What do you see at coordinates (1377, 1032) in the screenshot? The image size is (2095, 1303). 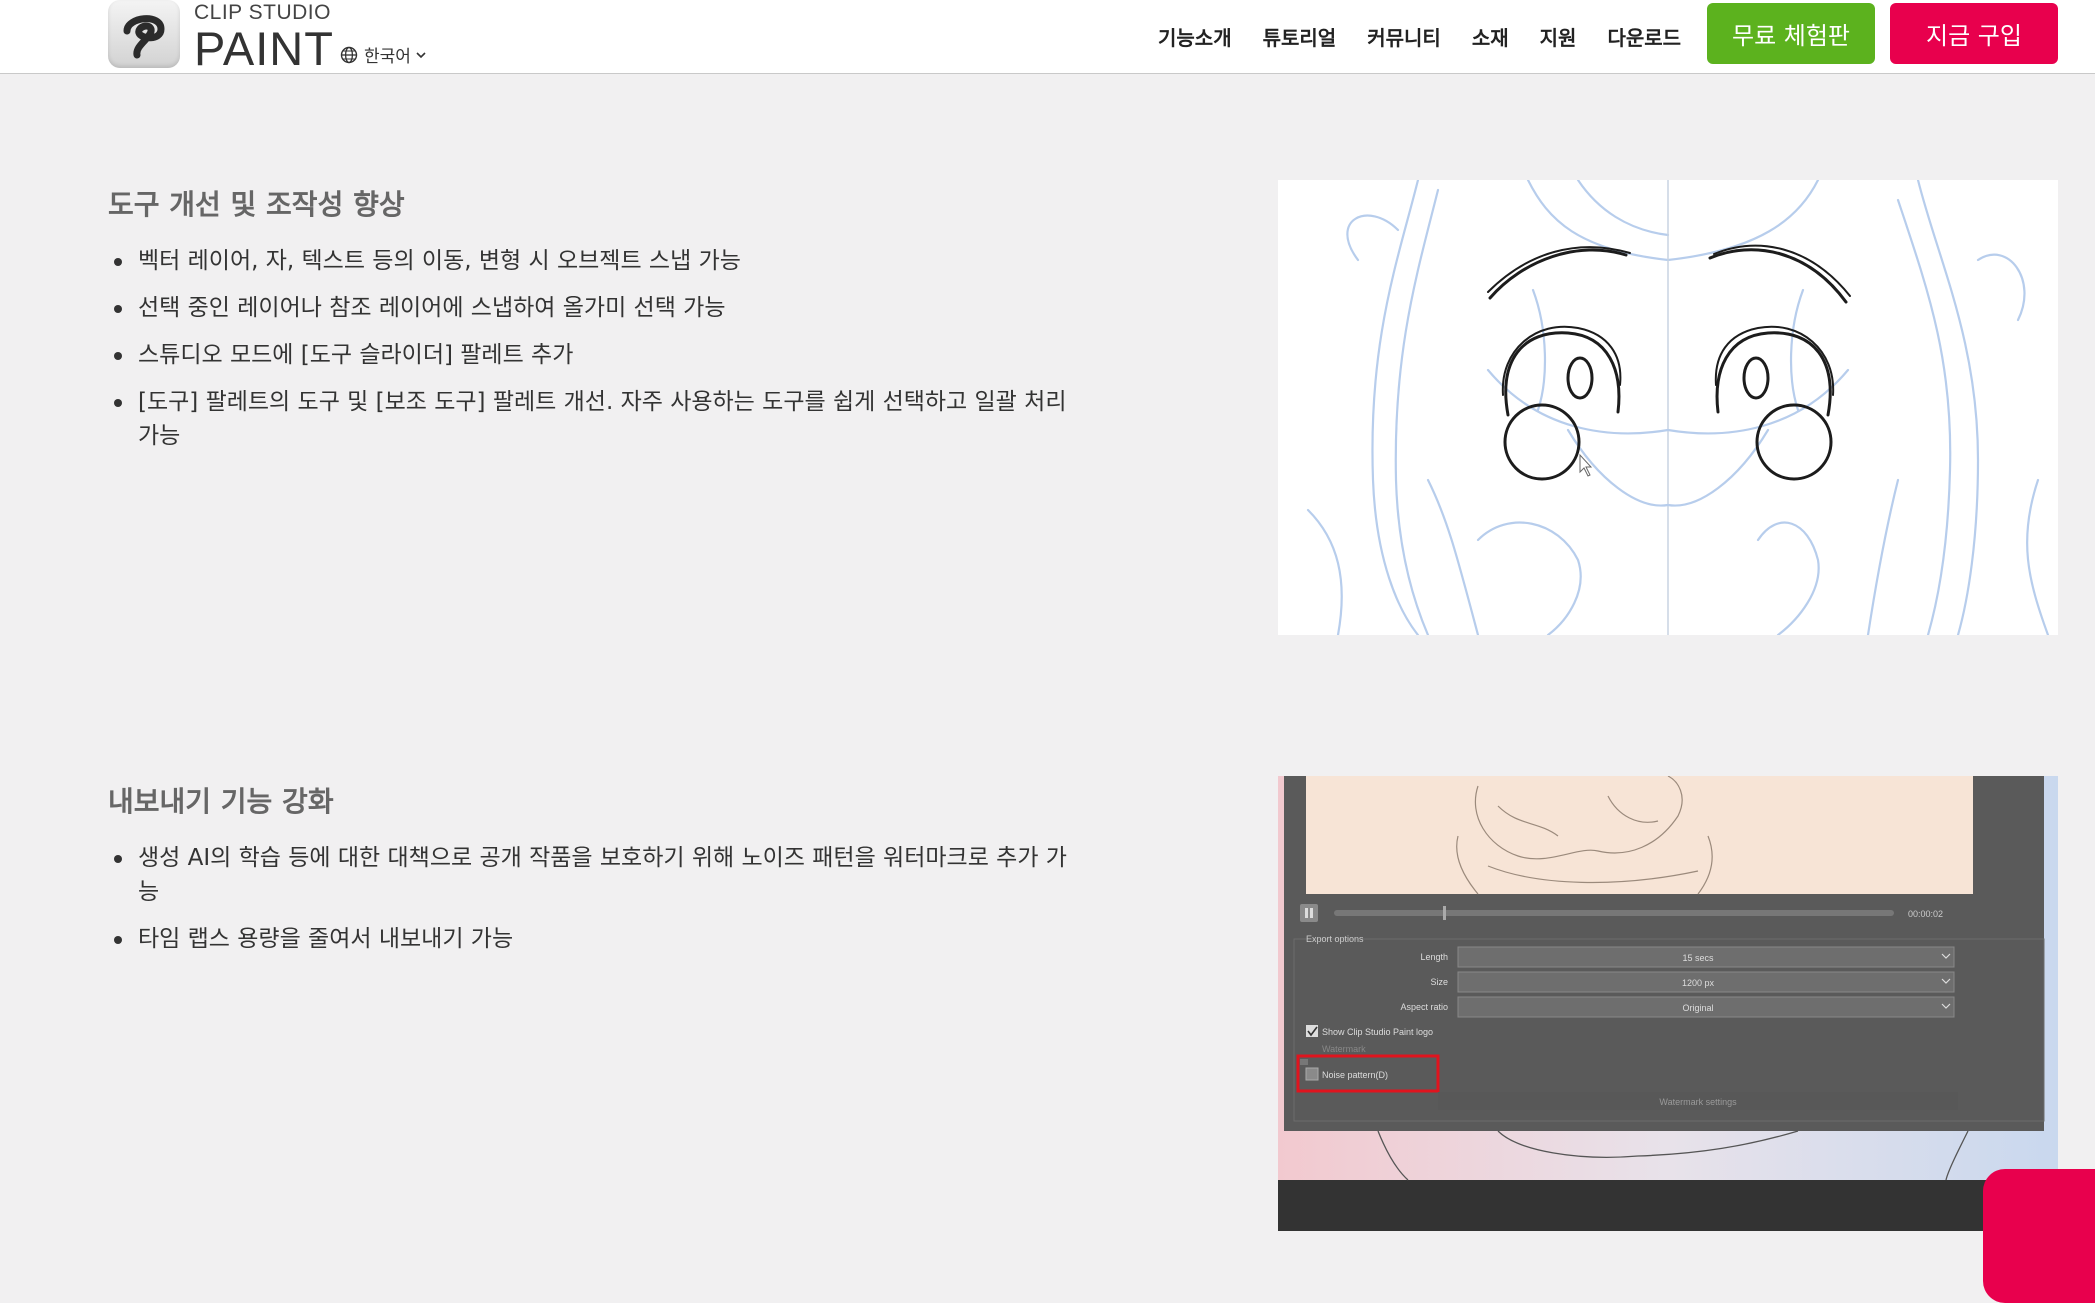 I see `show-logo-label: Show Clip Studio Paint logo` at bounding box center [1377, 1032].